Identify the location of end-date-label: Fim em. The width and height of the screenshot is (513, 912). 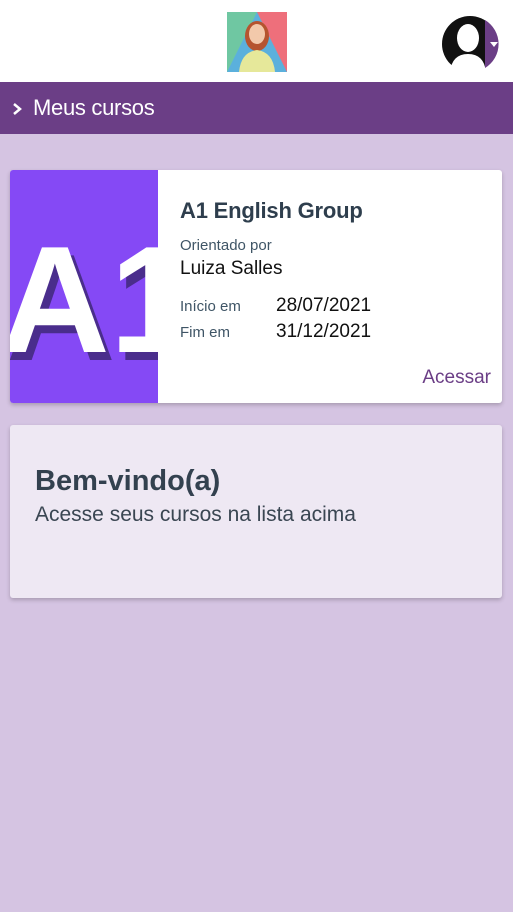
(205, 332).